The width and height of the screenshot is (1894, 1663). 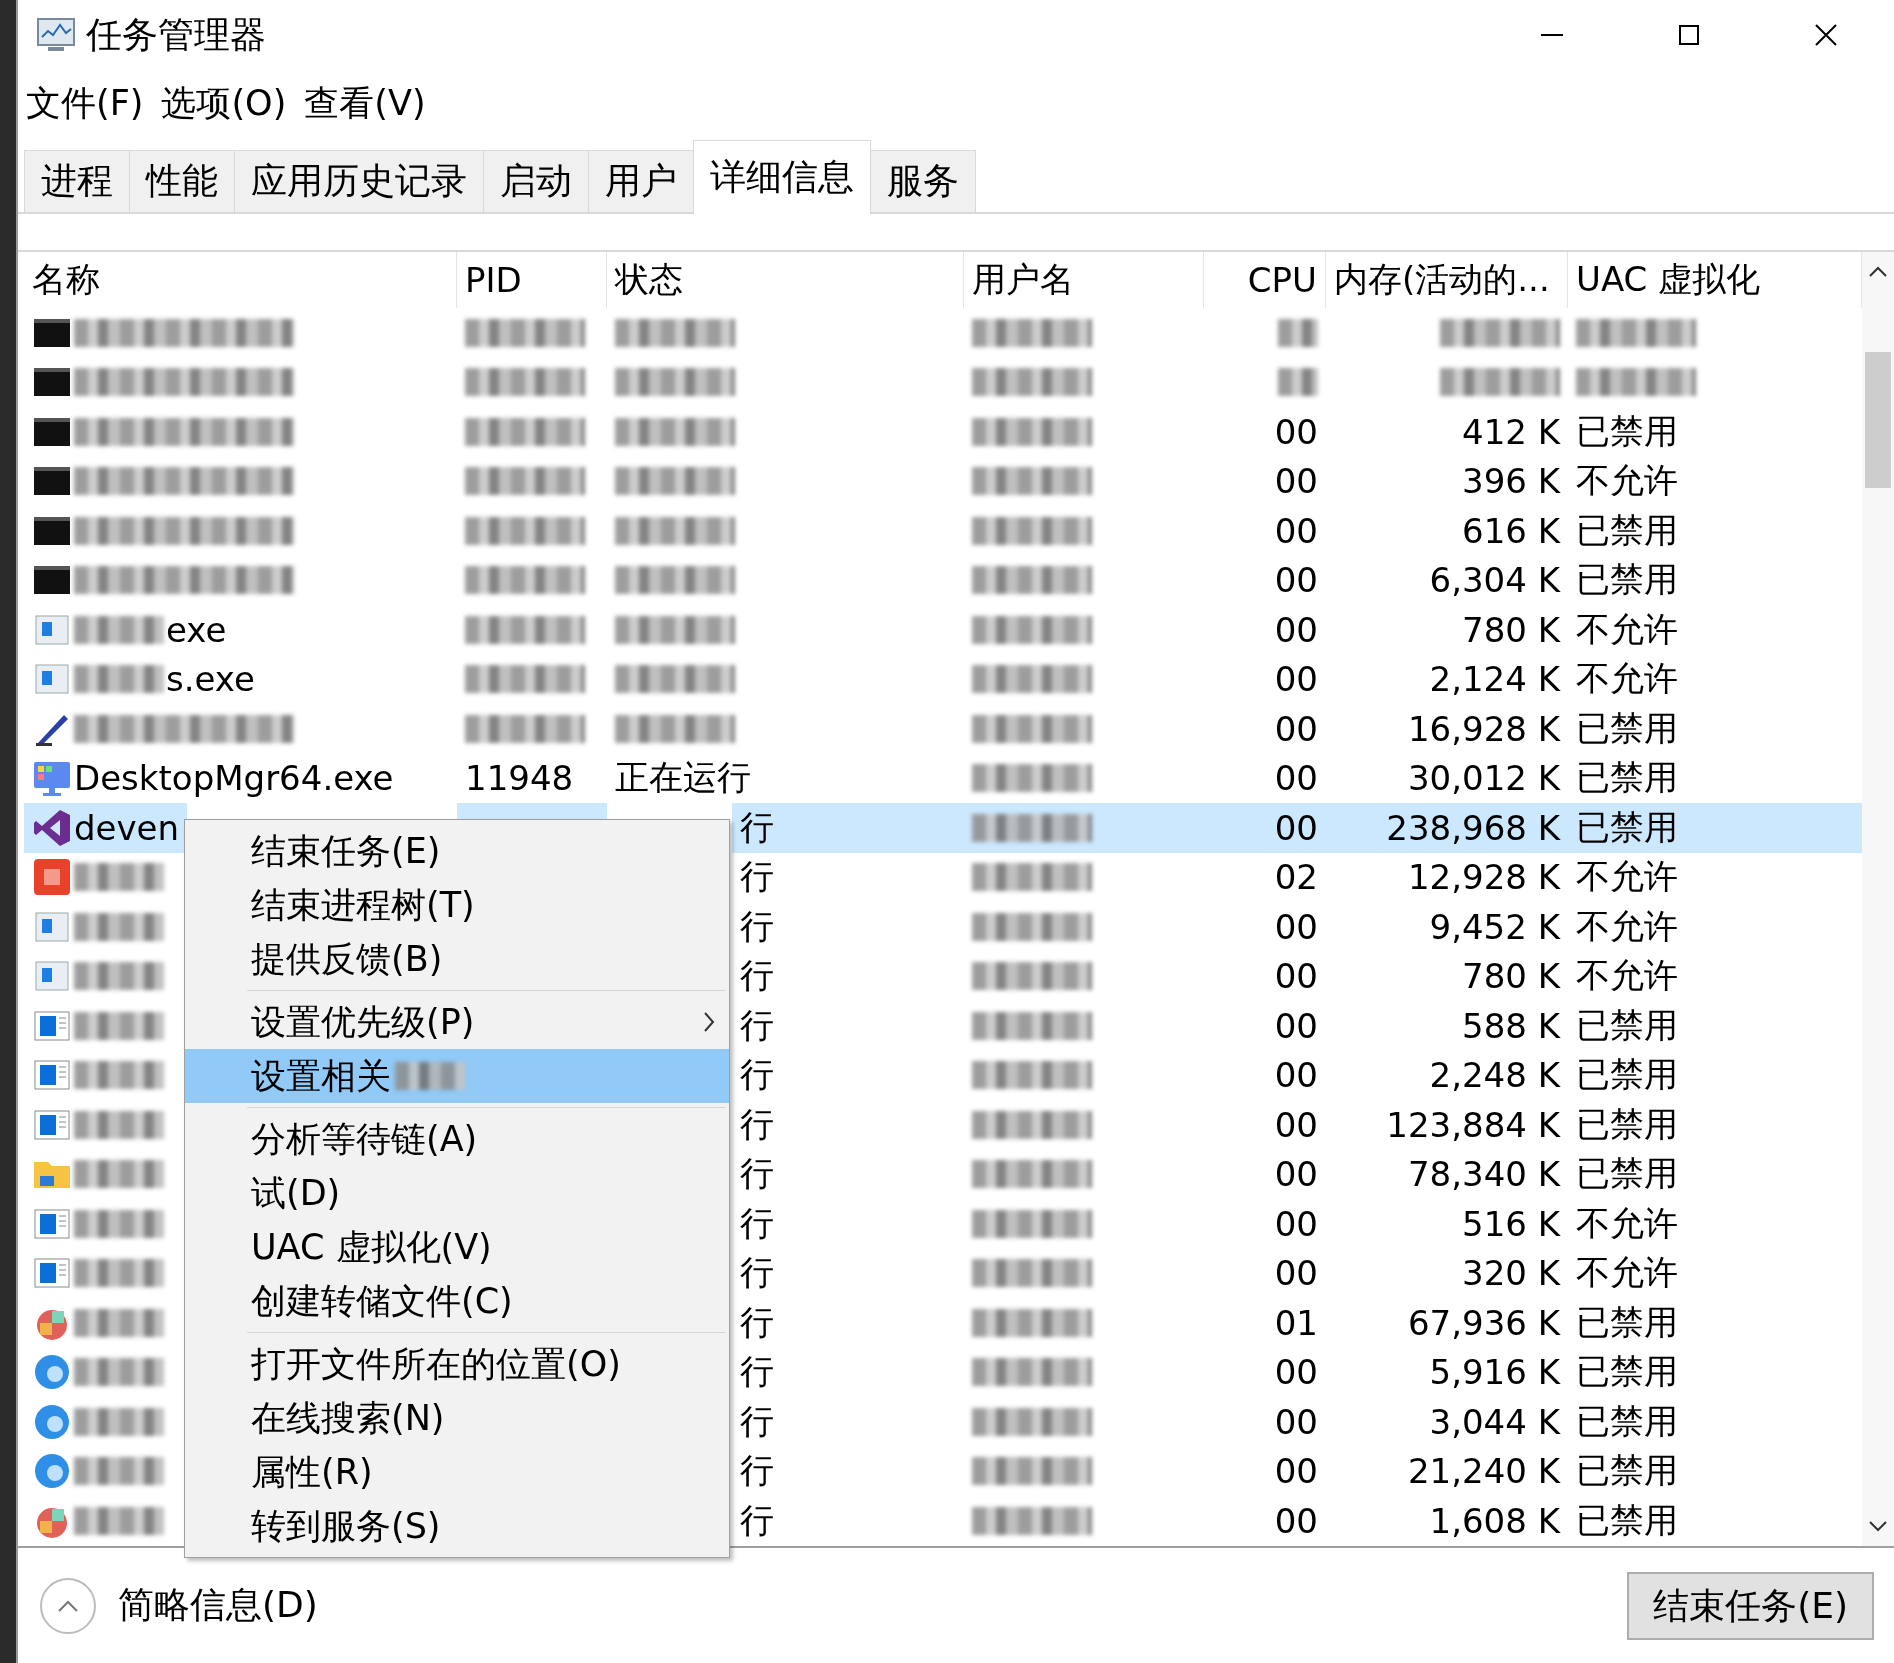 What do you see at coordinates (641, 181) in the screenshot?
I see `tab: 用户` at bounding box center [641, 181].